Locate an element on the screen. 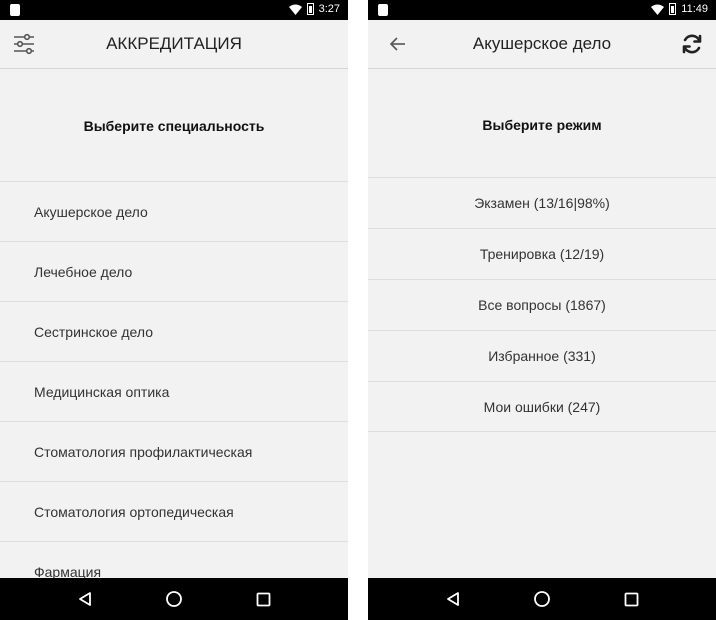 The height and width of the screenshot is (620, 716). app-bar: АККРЕДИТАЦИЯ is located at coordinates (174, 44).